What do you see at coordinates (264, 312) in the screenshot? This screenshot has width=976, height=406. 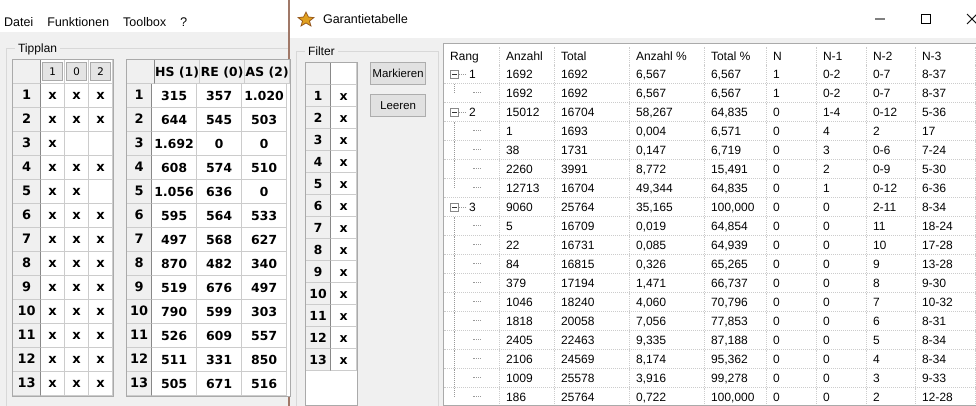 I see `grid-cell: 303` at bounding box center [264, 312].